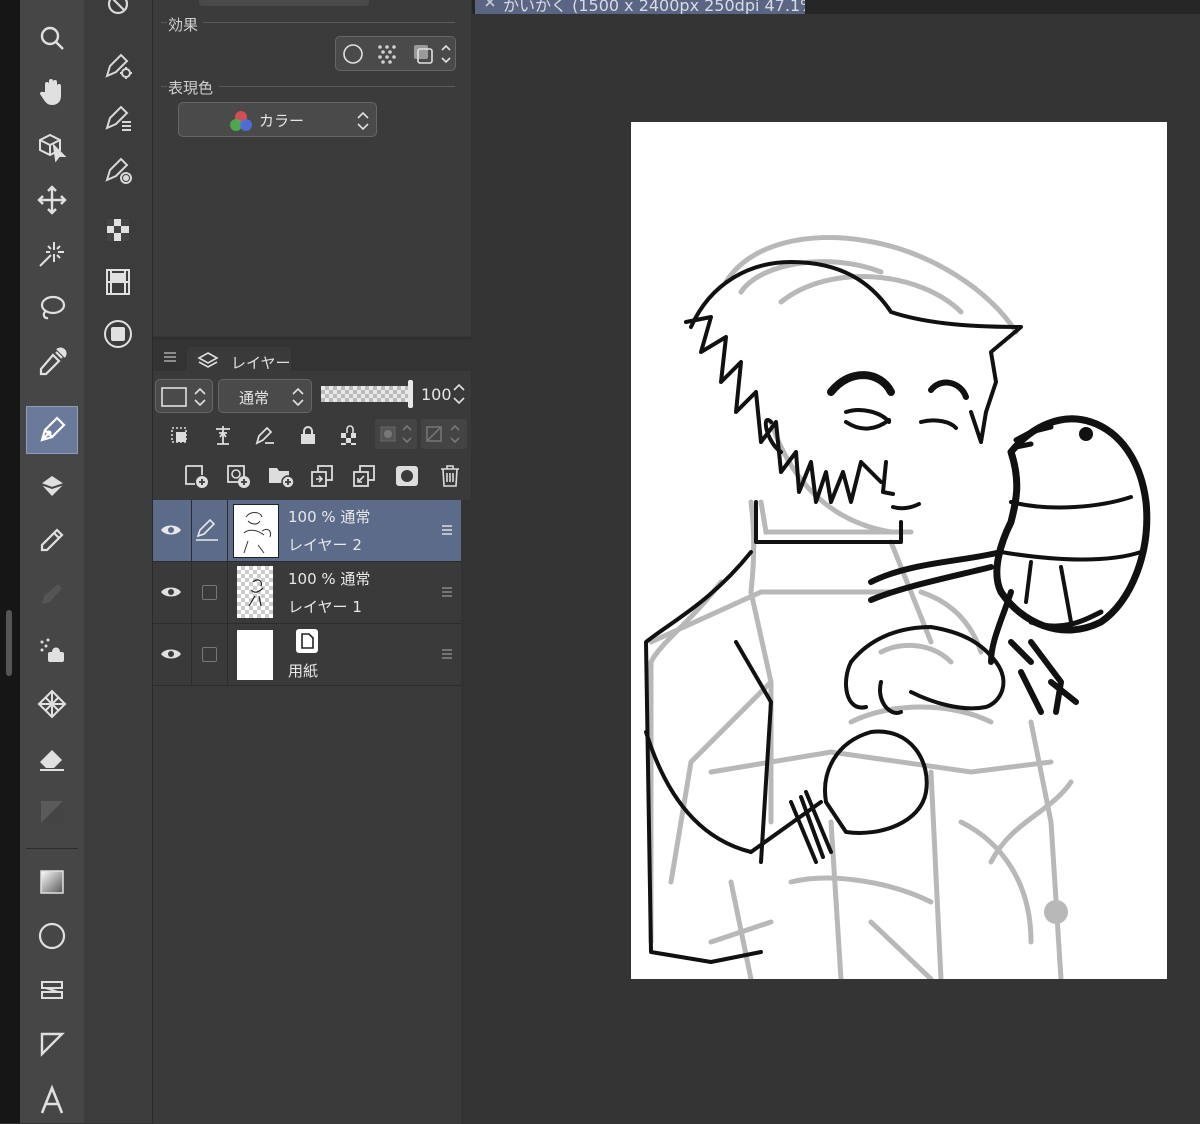 Image resolution: width=1200 pixels, height=1124 pixels. Describe the element at coordinates (307, 593) in the screenshot. I see `layer-row: 100 % 通常 レイヤー 1` at that location.